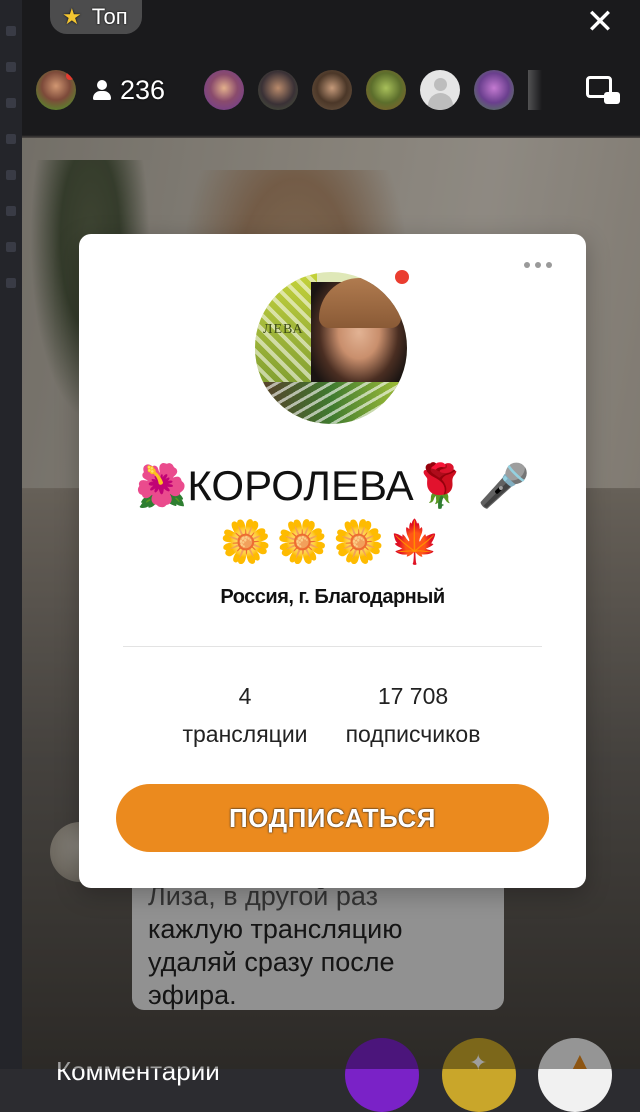 The height and width of the screenshot is (1112, 640). I want to click on viewer-avatar-list, so click(373, 90).